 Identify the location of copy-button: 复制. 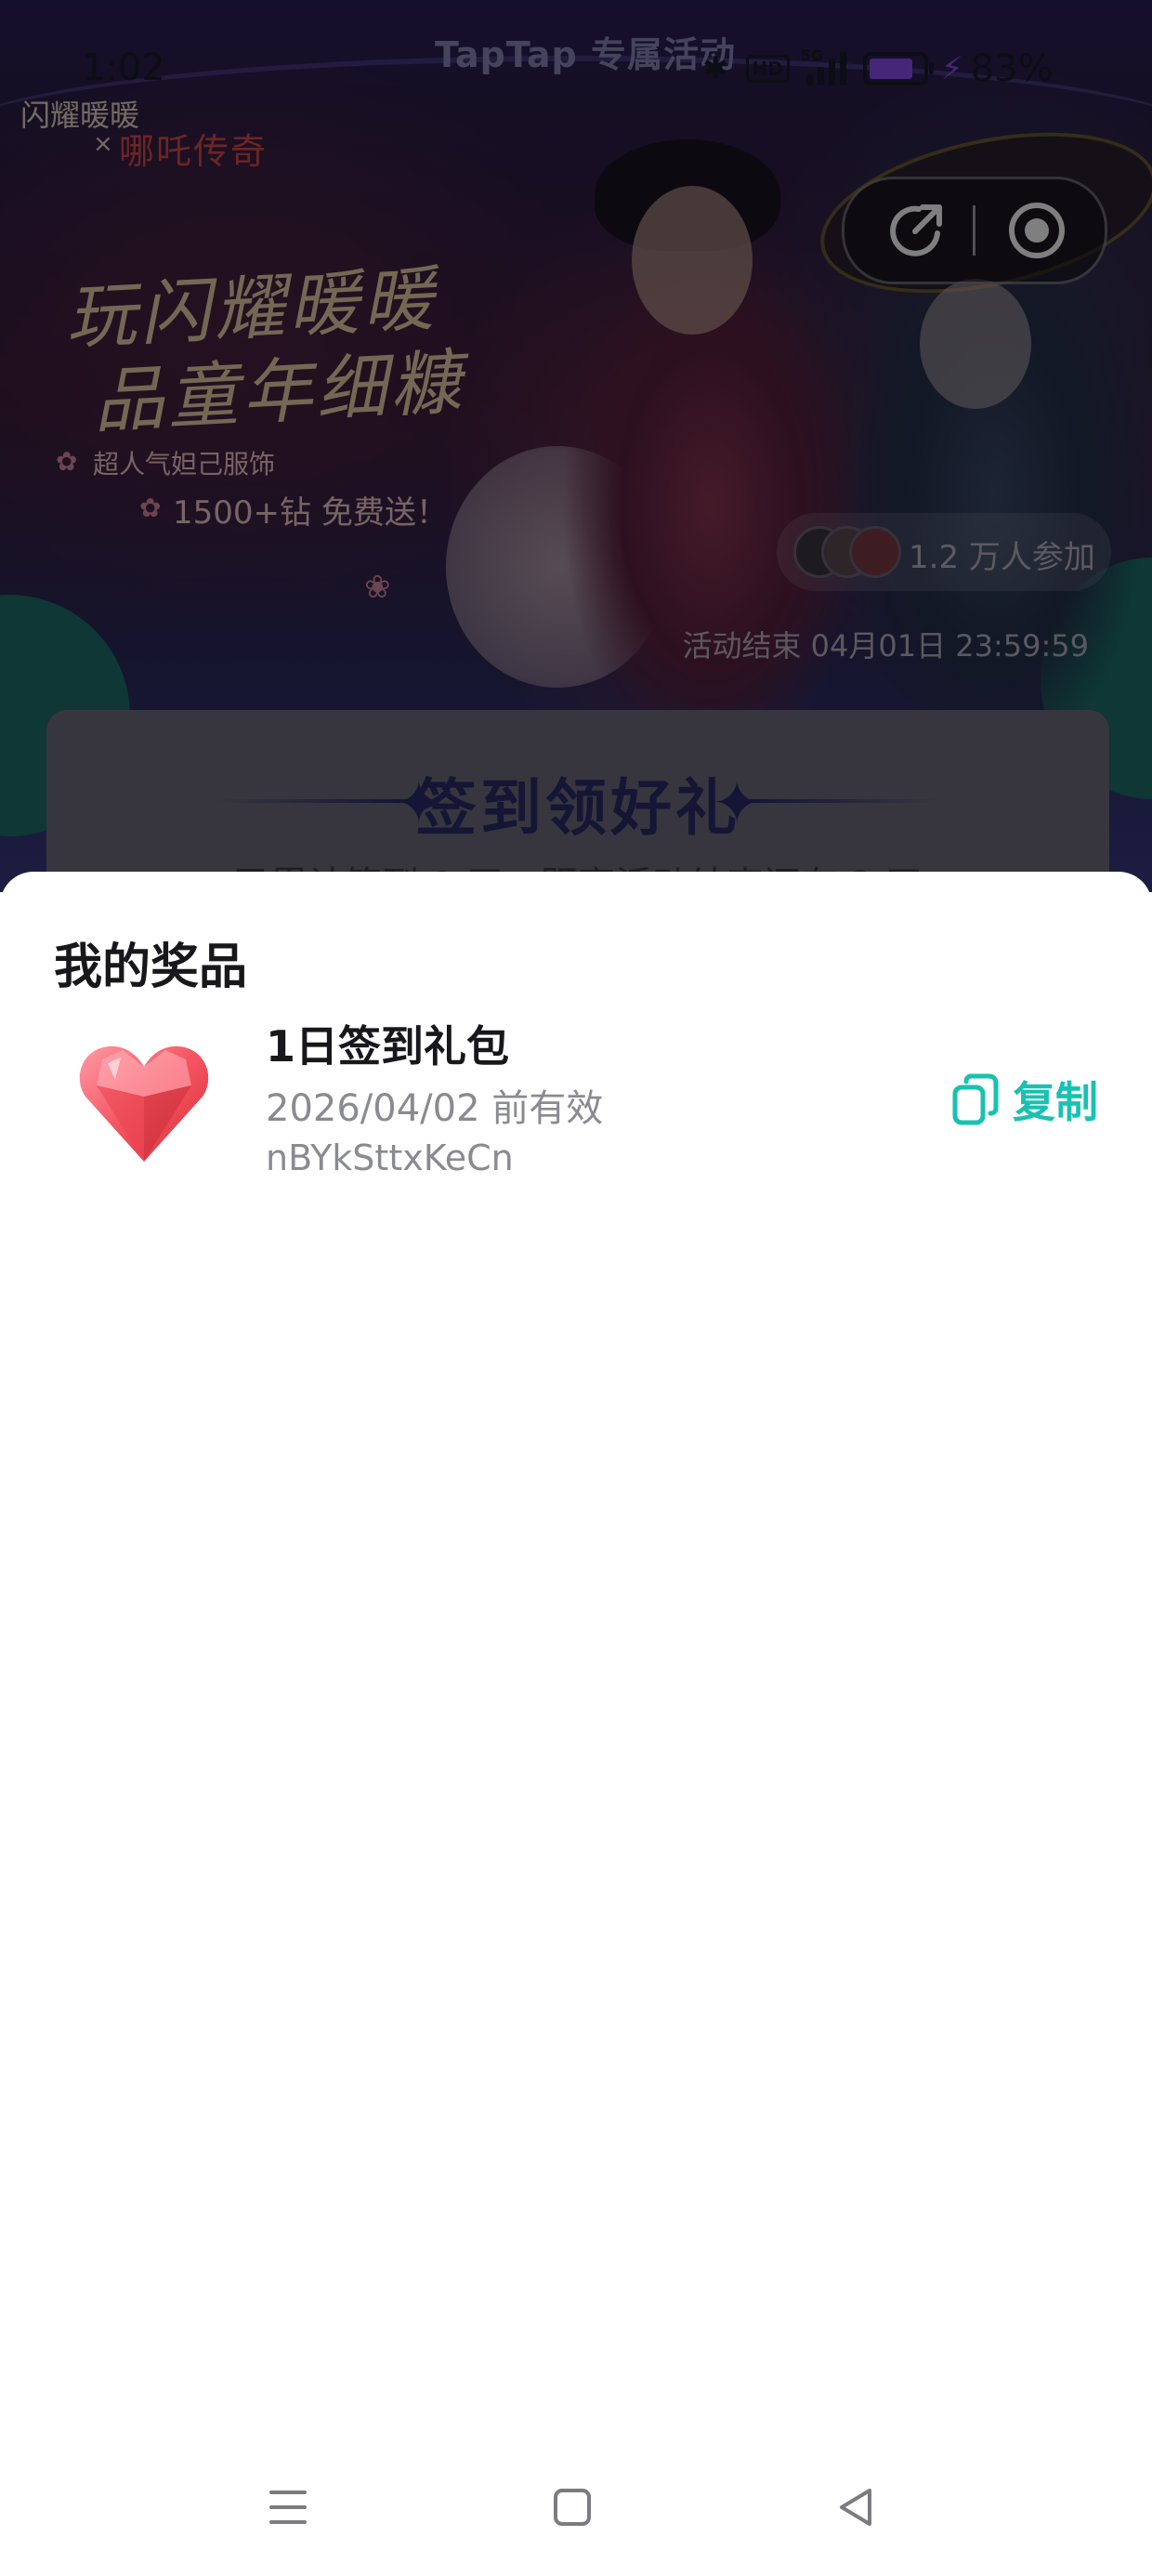
(1024, 1099).